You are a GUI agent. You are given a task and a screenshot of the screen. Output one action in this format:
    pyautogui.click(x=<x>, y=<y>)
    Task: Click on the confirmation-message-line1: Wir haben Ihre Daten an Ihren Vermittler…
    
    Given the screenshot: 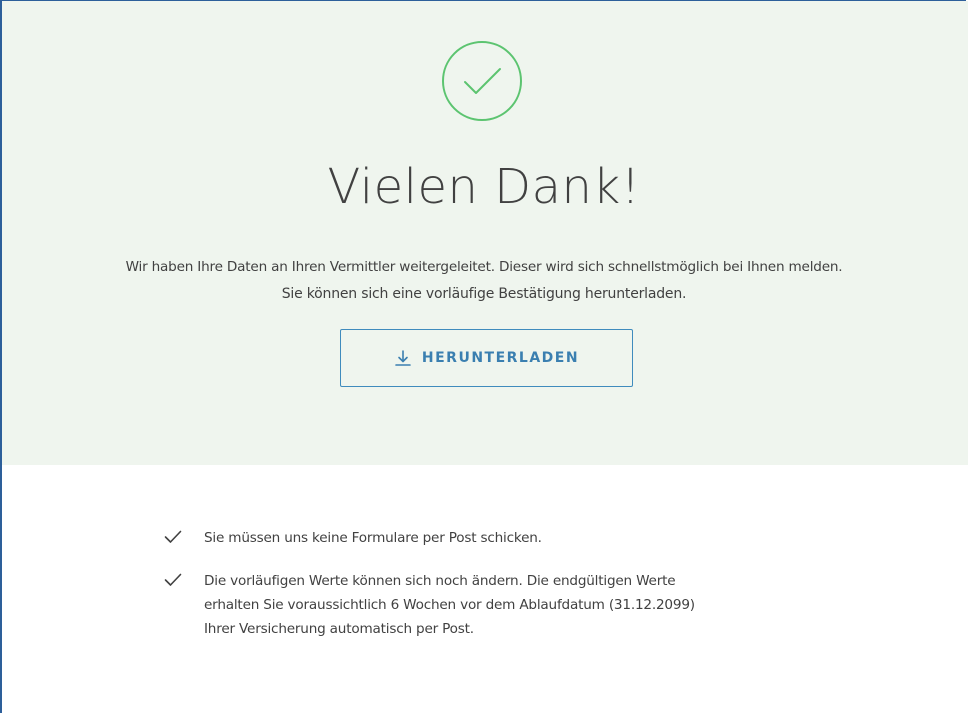 What is the action you would take?
    pyautogui.click(x=484, y=267)
    